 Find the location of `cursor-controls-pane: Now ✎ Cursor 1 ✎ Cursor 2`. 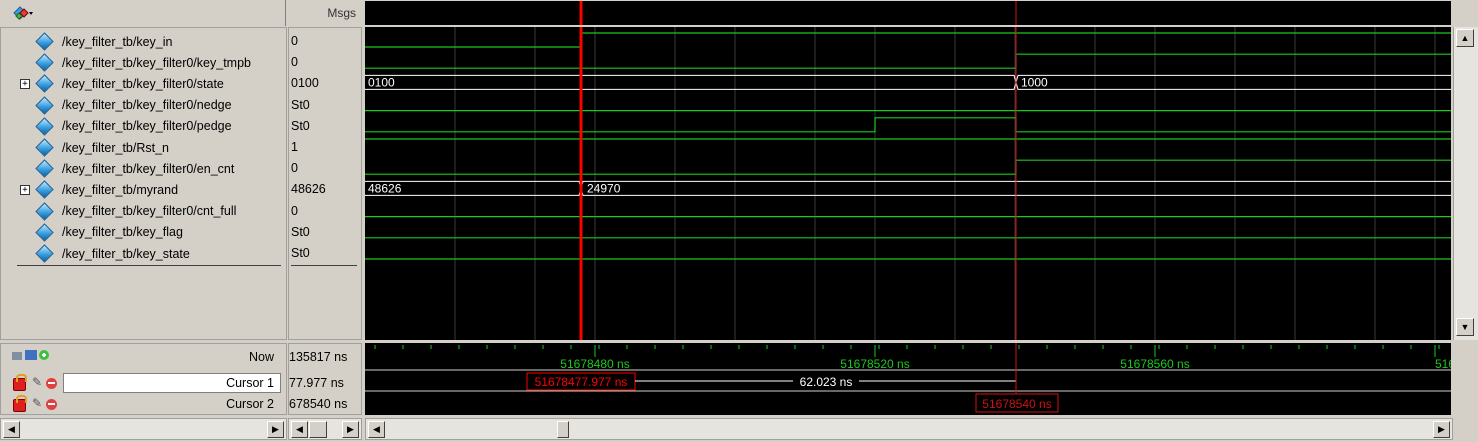

cursor-controls-pane: Now ✎ Cursor 1 ✎ Cursor 2 is located at coordinates (143, 379).